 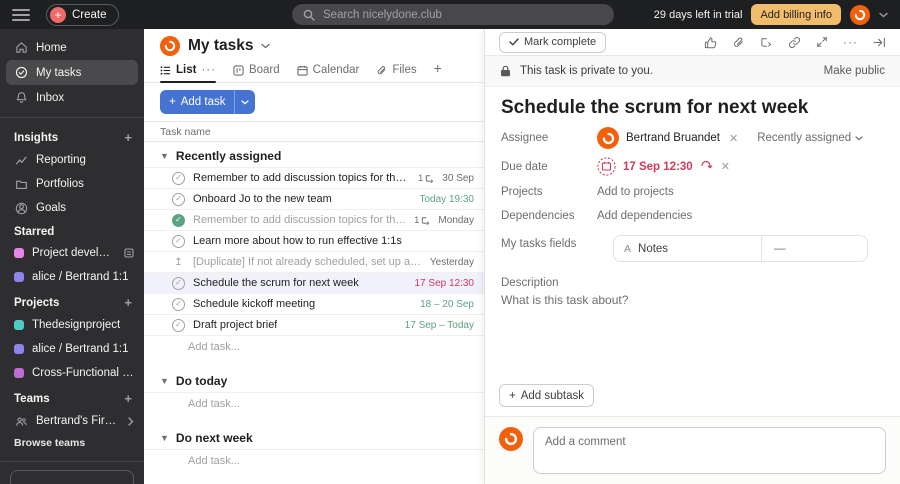 I want to click on sidebar-section-insights: Insights +, so click(x=72, y=136).